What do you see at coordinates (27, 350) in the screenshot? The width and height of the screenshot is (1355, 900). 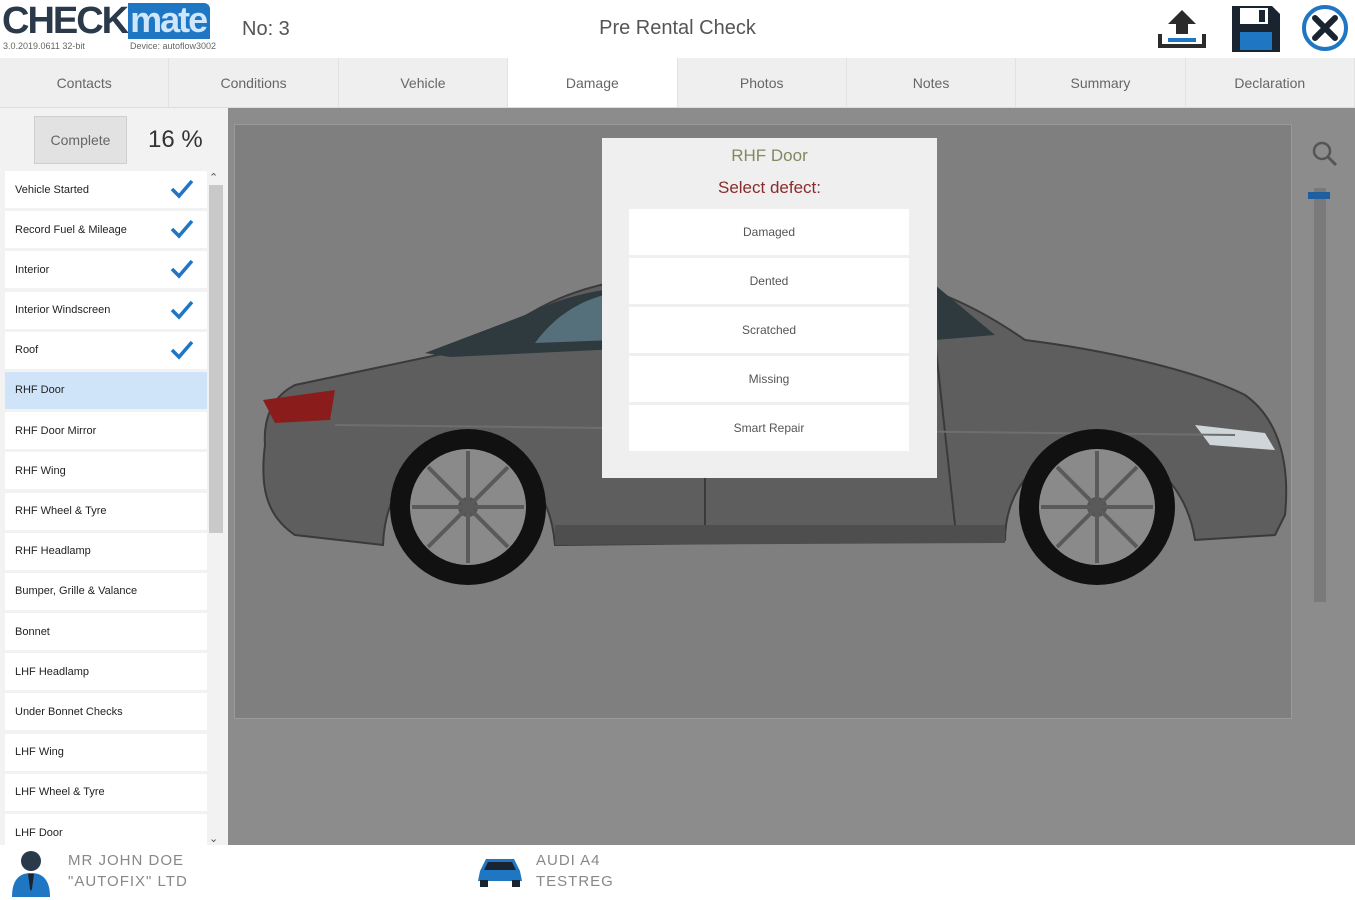 I see `checklist-item-label: Roof` at bounding box center [27, 350].